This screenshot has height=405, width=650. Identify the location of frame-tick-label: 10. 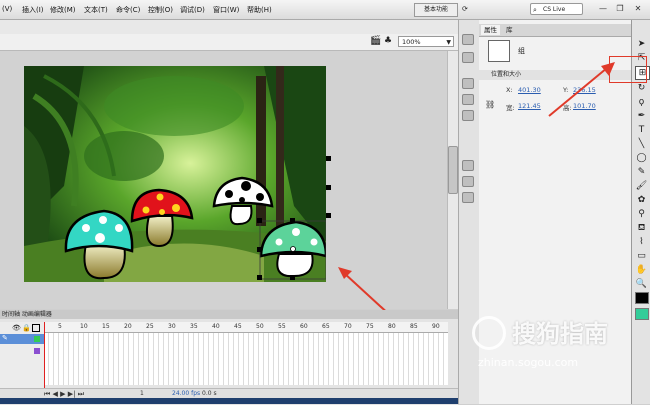
(84, 326).